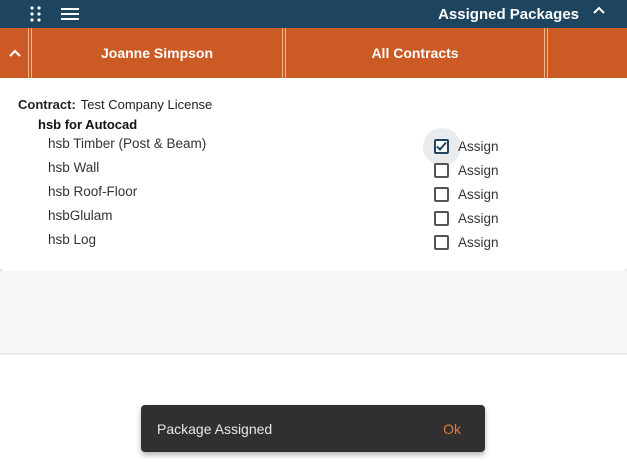  I want to click on section-divider, so click(313, 354).